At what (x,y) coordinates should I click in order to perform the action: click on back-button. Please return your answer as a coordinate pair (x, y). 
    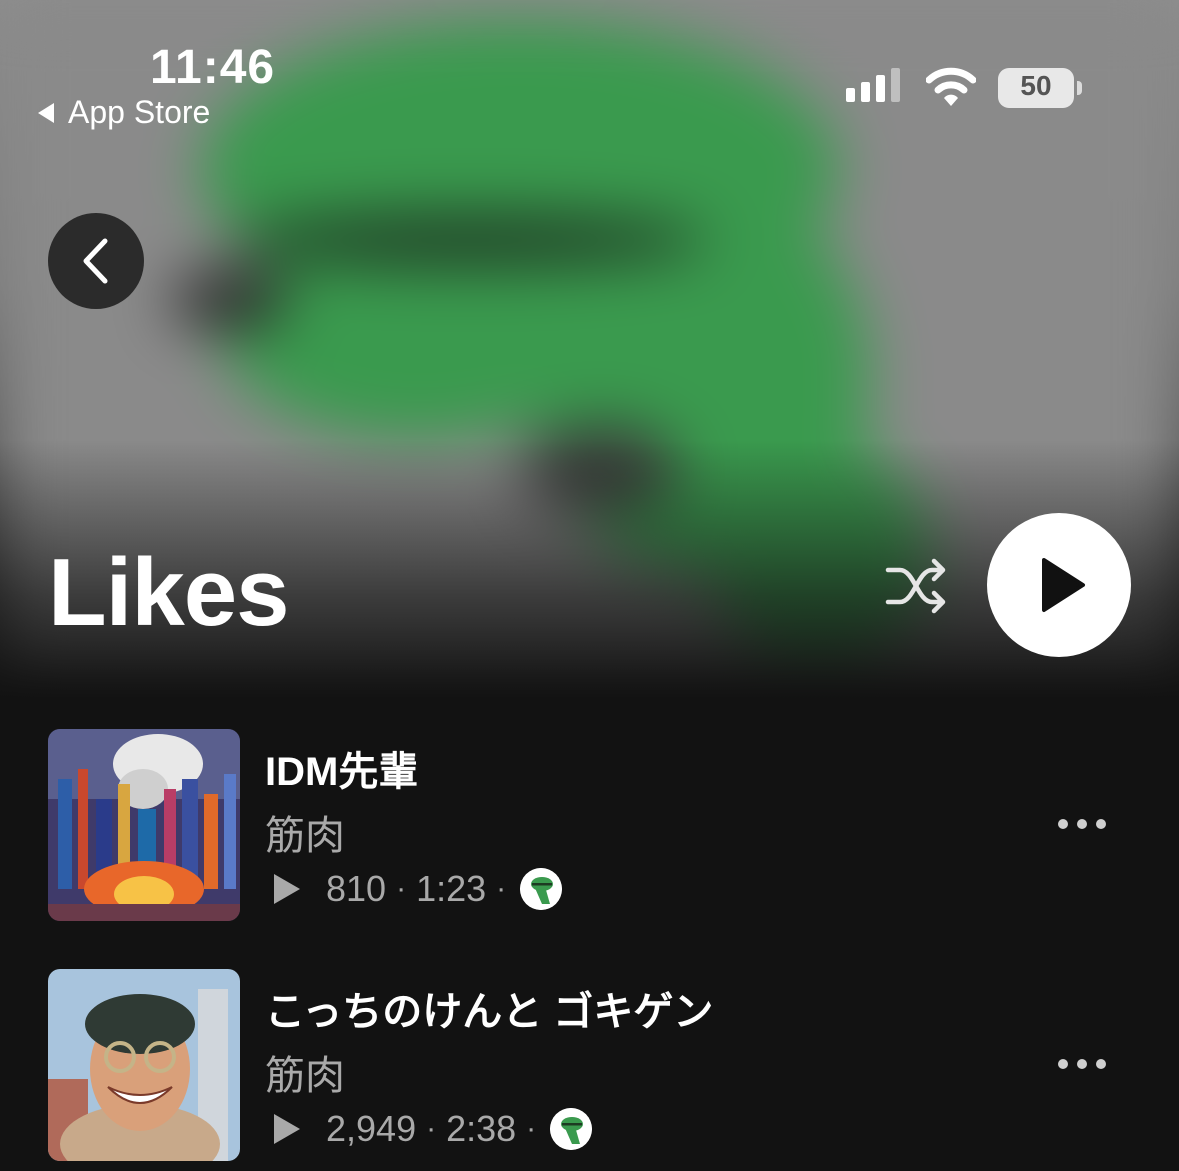
    Looking at the image, I should click on (96, 261).